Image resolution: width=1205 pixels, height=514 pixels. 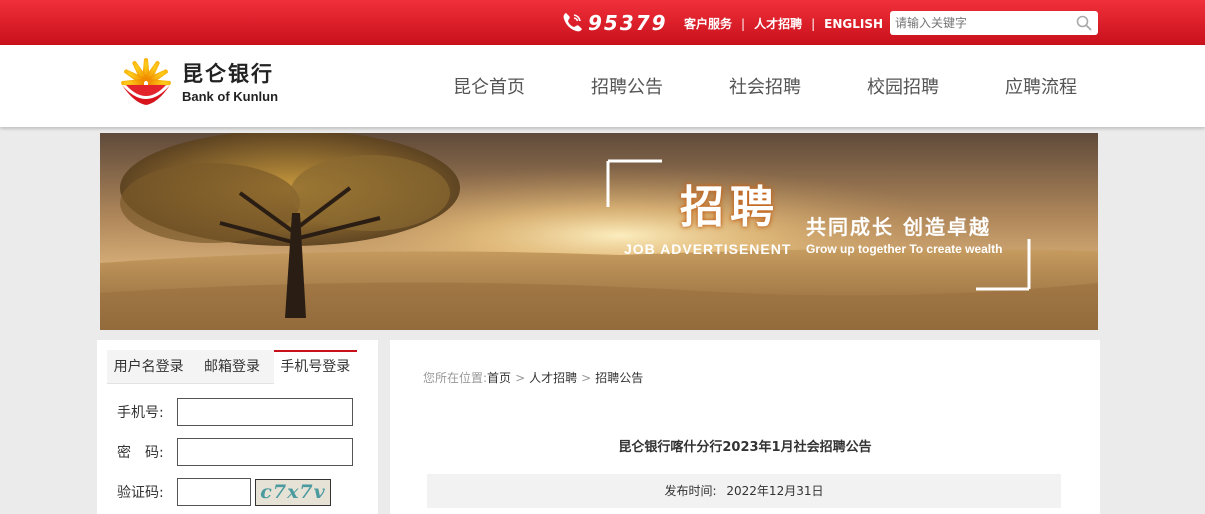 What do you see at coordinates (619, 378) in the screenshot?
I see `breadcrumb-announcements: 招聘公告` at bounding box center [619, 378].